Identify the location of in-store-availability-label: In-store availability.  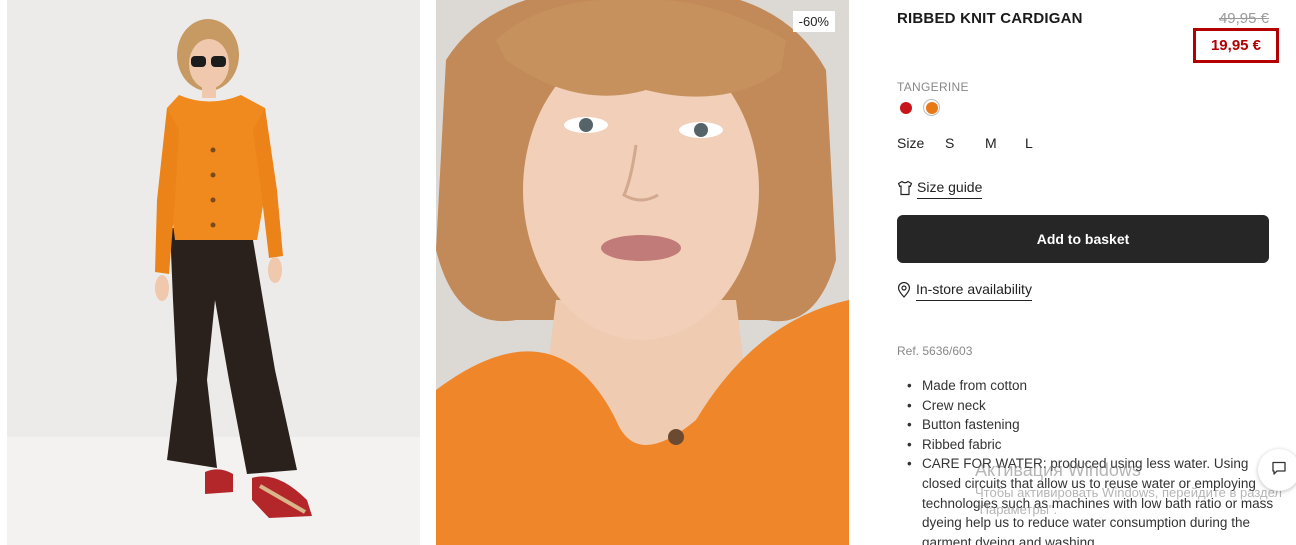
(974, 291).